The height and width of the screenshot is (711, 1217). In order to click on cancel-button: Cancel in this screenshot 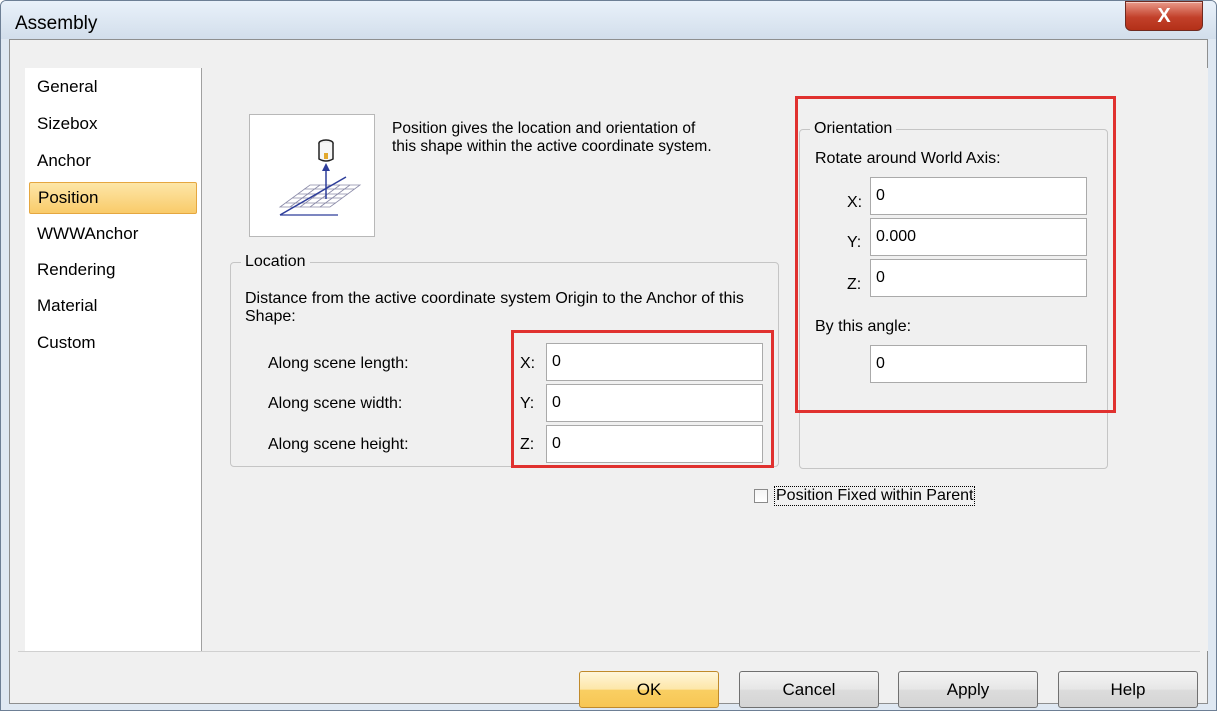, I will do `click(809, 689)`.